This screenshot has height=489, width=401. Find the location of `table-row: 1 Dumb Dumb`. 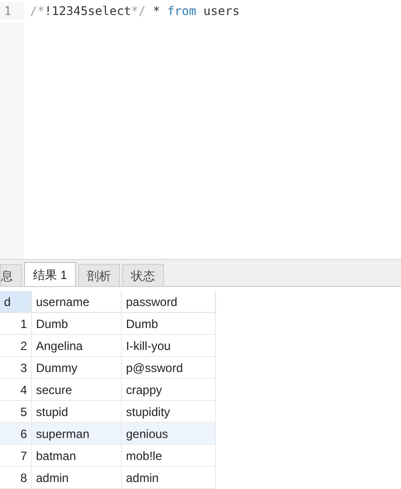

table-row: 1 Dumb Dumb is located at coordinates (108, 324).